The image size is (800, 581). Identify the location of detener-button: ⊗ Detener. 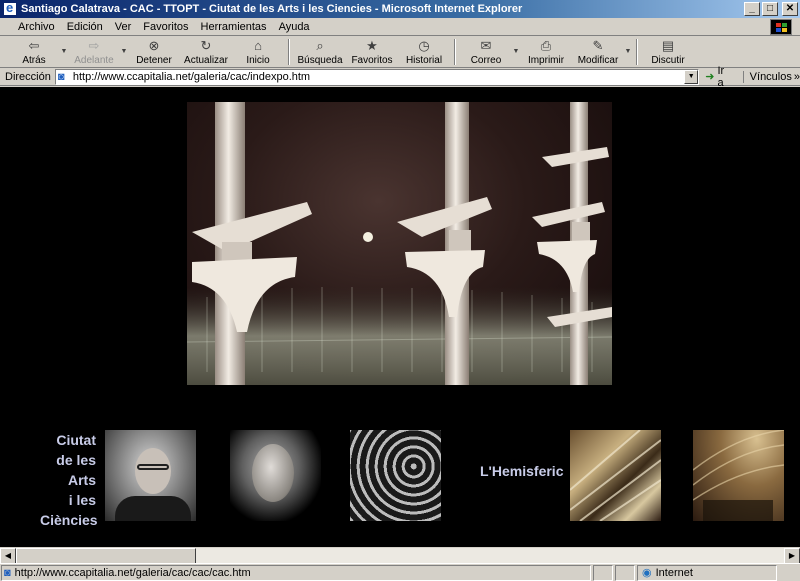
(154, 52).